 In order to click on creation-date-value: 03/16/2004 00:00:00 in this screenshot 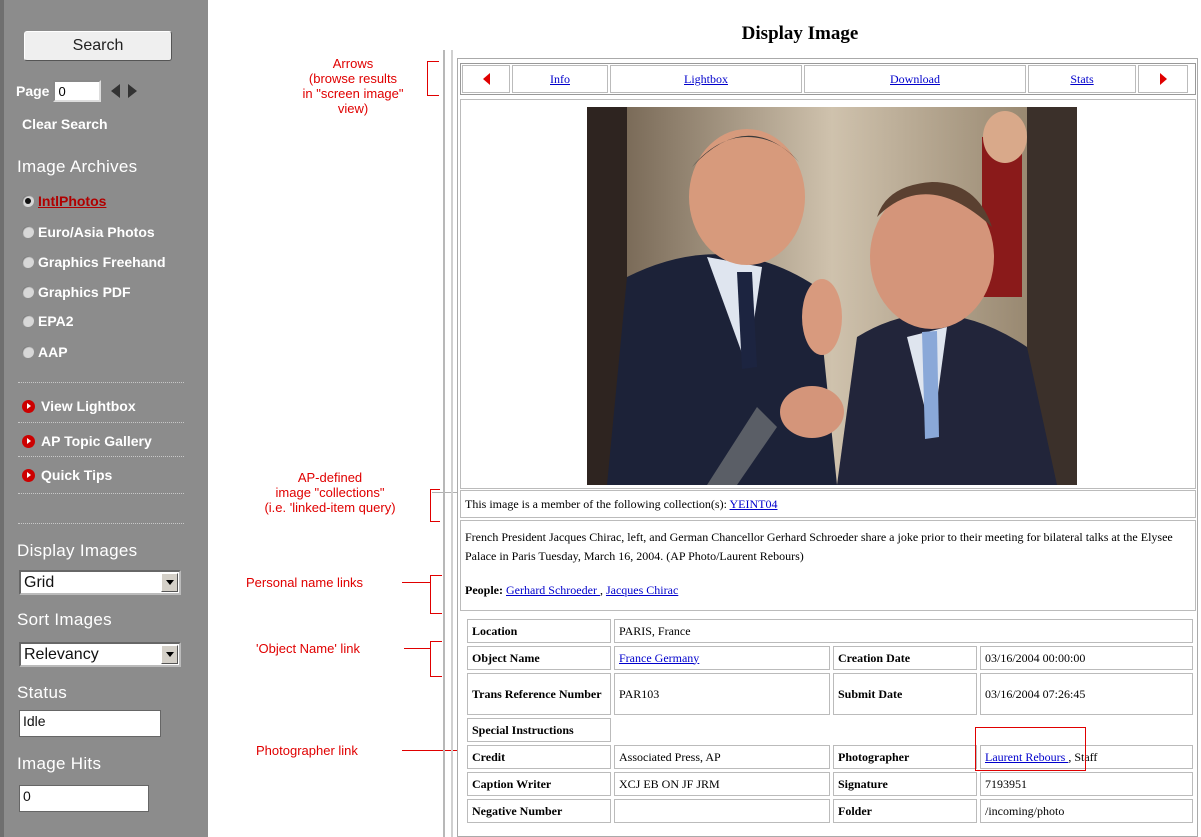, I will do `click(1086, 658)`.